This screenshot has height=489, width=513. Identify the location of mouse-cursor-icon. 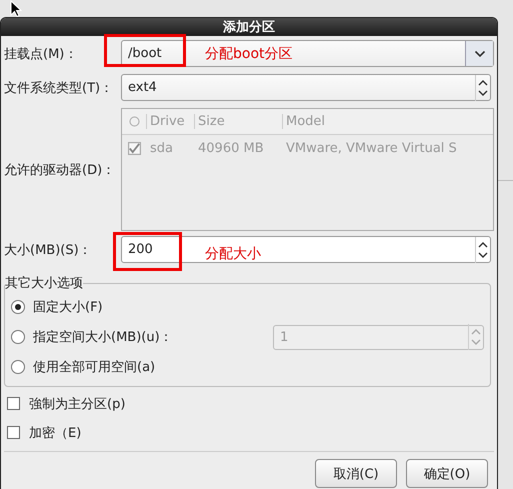
(16, 8).